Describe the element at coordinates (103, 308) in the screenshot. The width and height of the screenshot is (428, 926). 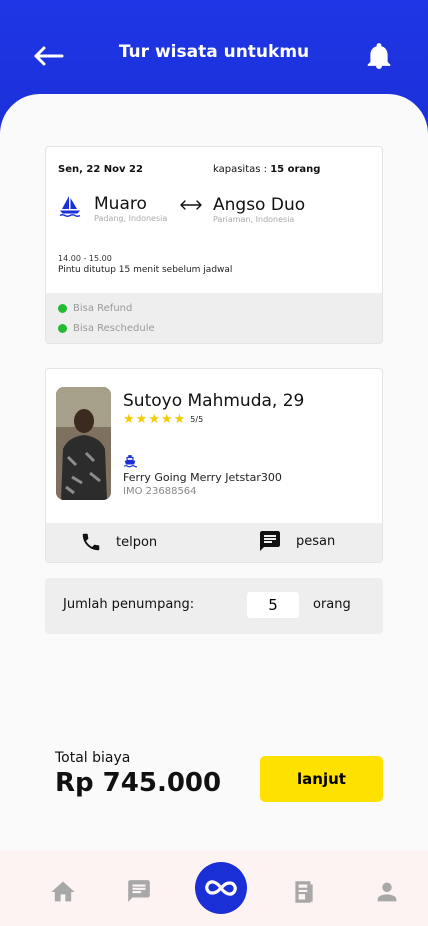
I see `policy-label: Bisa Refund` at that location.